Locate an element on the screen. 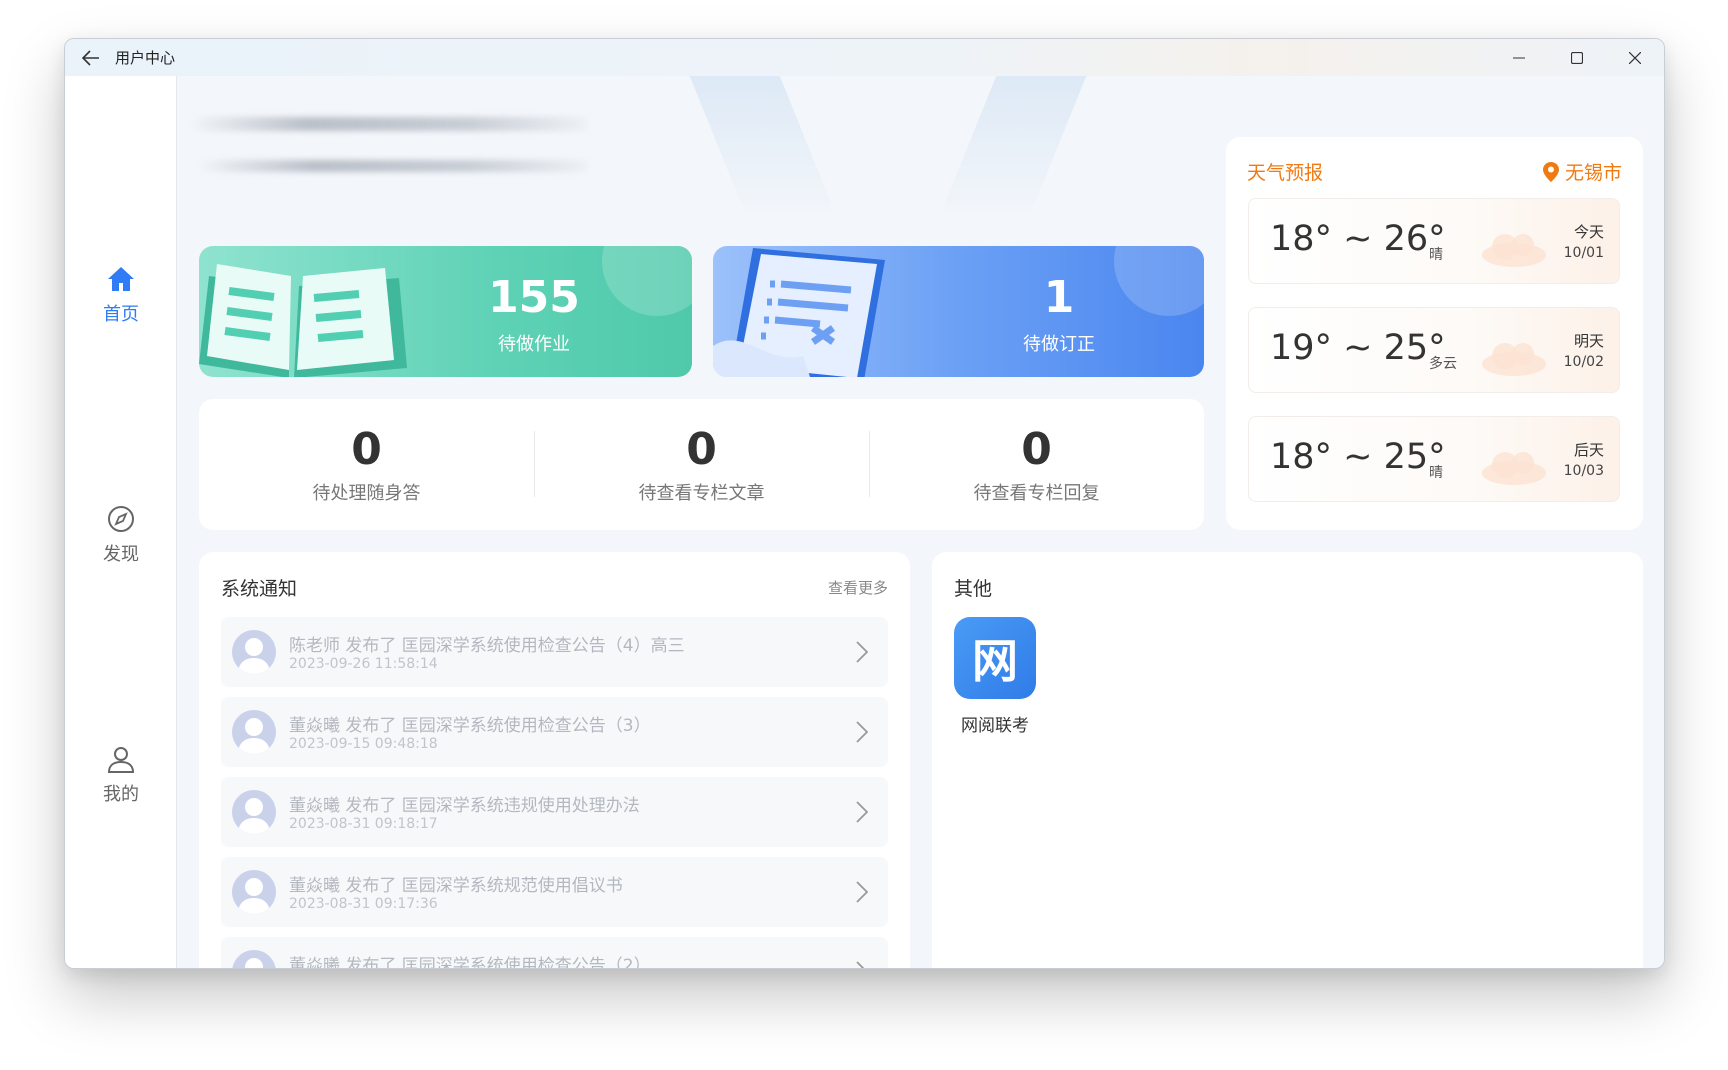 The height and width of the screenshot is (1070, 1728). homework-card: 155 待做作业 is located at coordinates (445, 311).